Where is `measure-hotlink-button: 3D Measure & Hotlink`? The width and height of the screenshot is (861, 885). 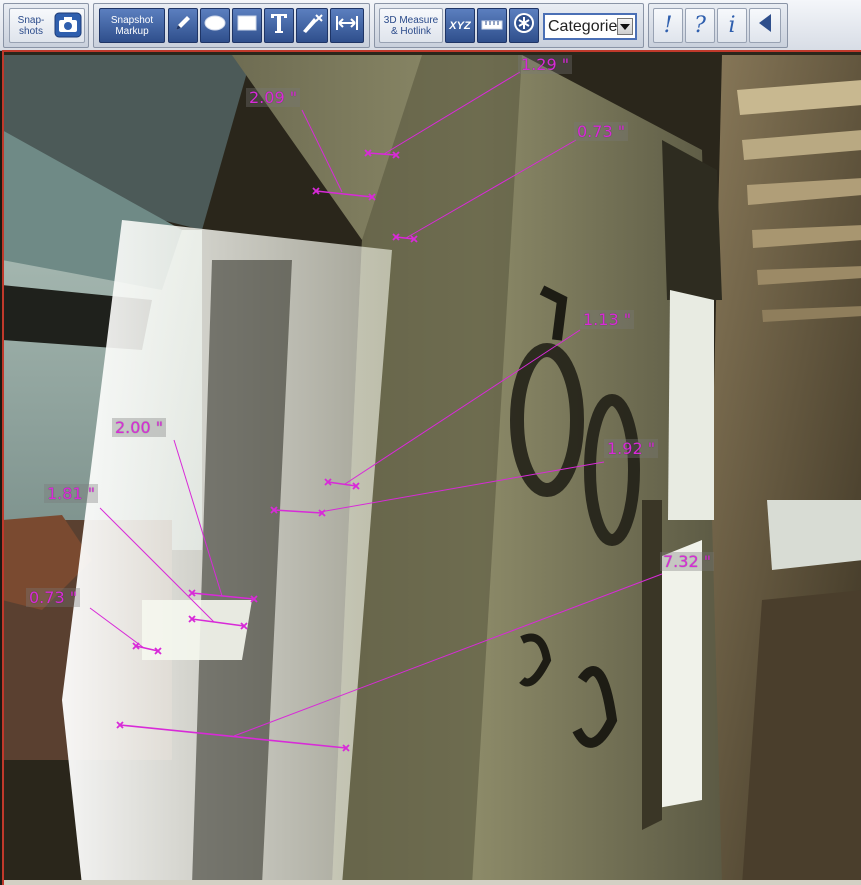 measure-hotlink-button: 3D Measure & Hotlink is located at coordinates (411, 25).